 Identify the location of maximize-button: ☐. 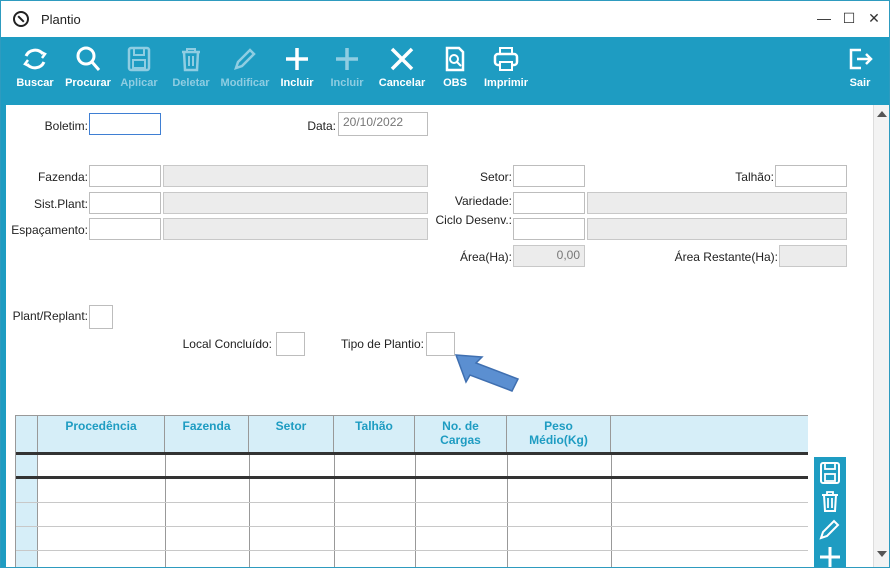
(849, 18).